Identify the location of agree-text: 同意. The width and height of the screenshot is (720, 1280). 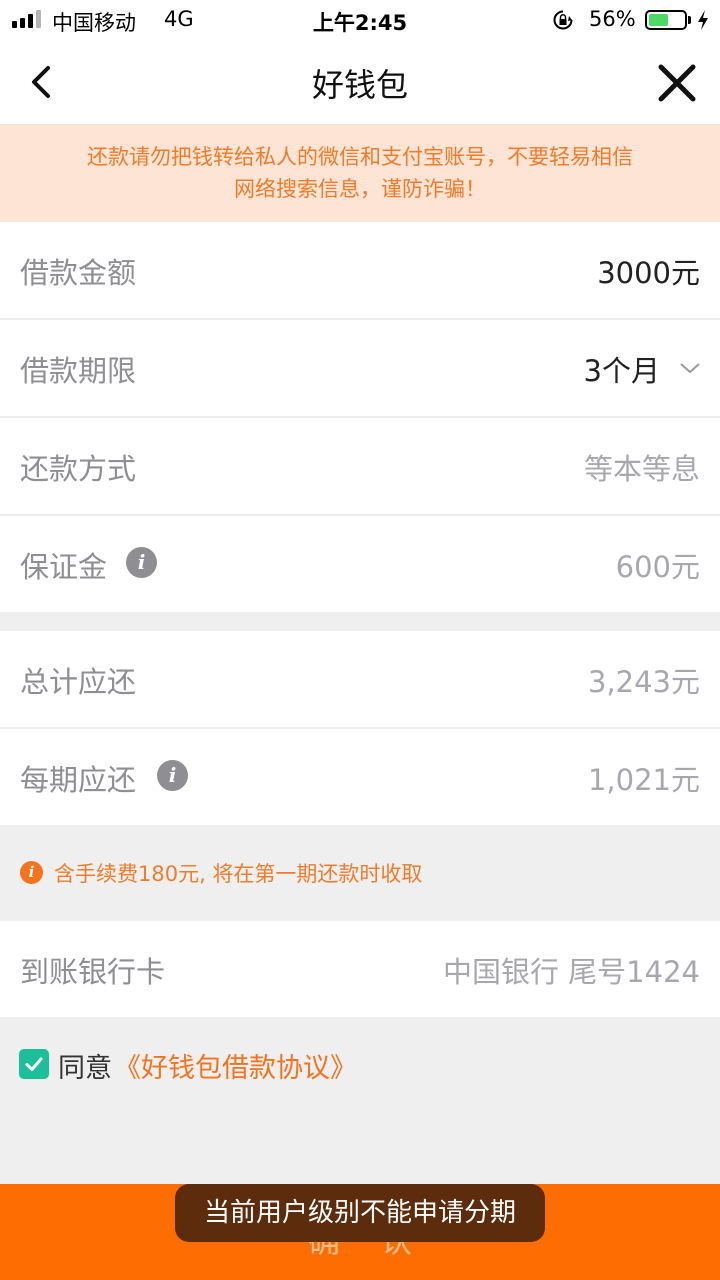
(85, 1068).